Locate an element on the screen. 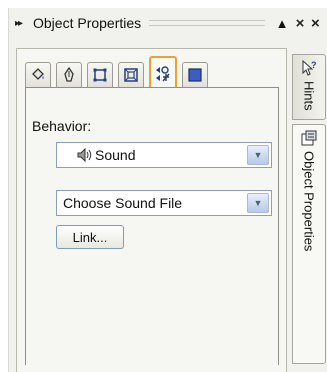 This screenshot has width=327, height=372. fill-tab is located at coordinates (38, 74).